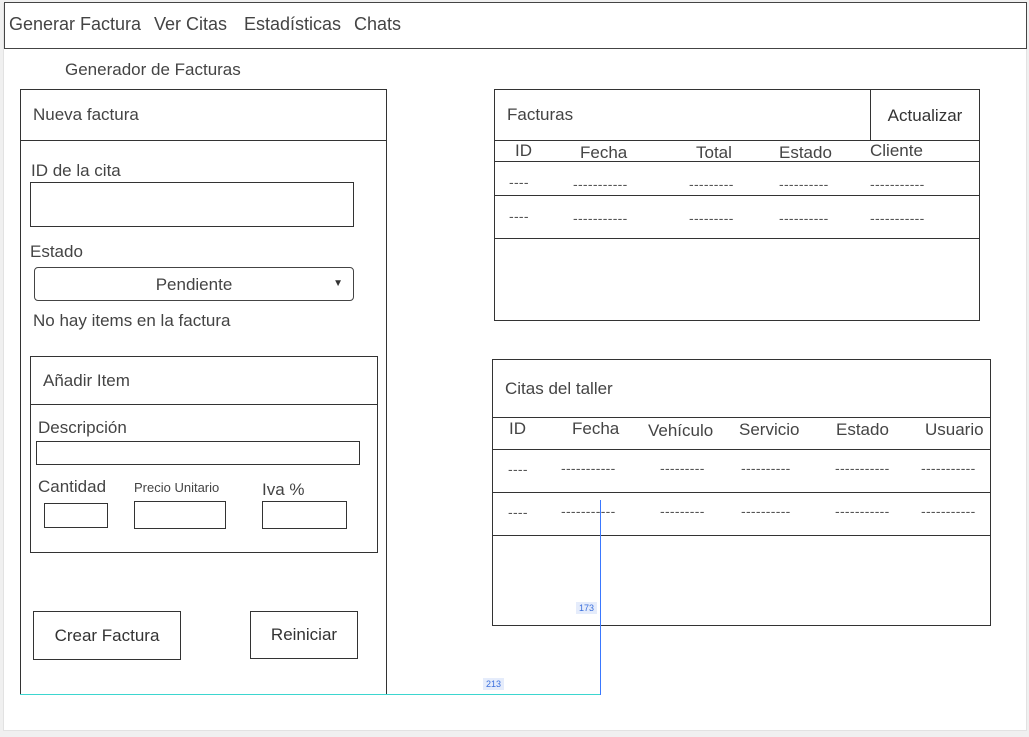  What do you see at coordinates (377, 24) in the screenshot?
I see `nav-chats: Chats` at bounding box center [377, 24].